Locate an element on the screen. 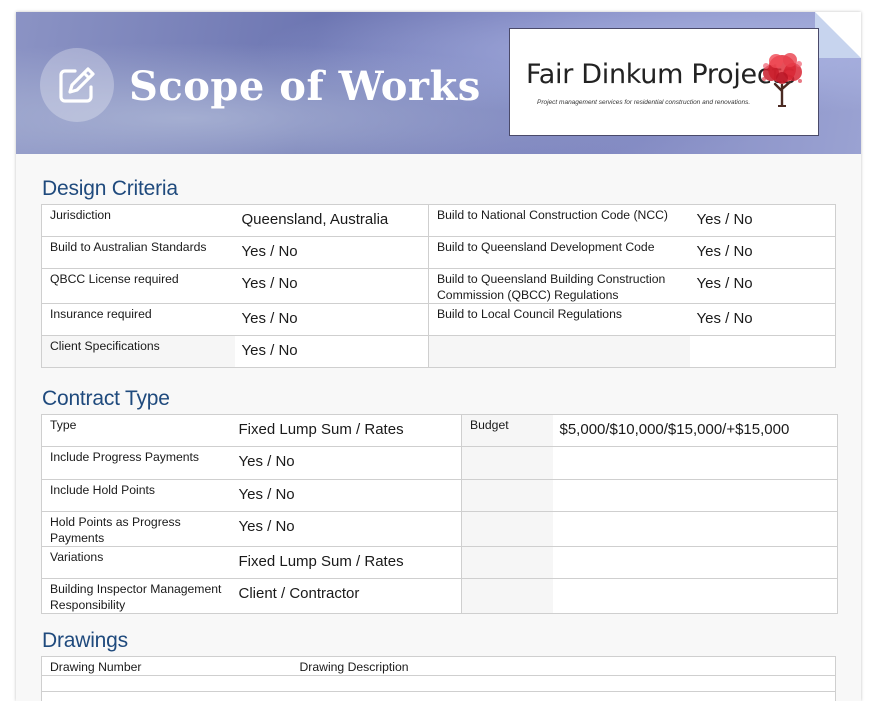  drawings-header-row: Drawing Number Drawing Description is located at coordinates (438, 666).